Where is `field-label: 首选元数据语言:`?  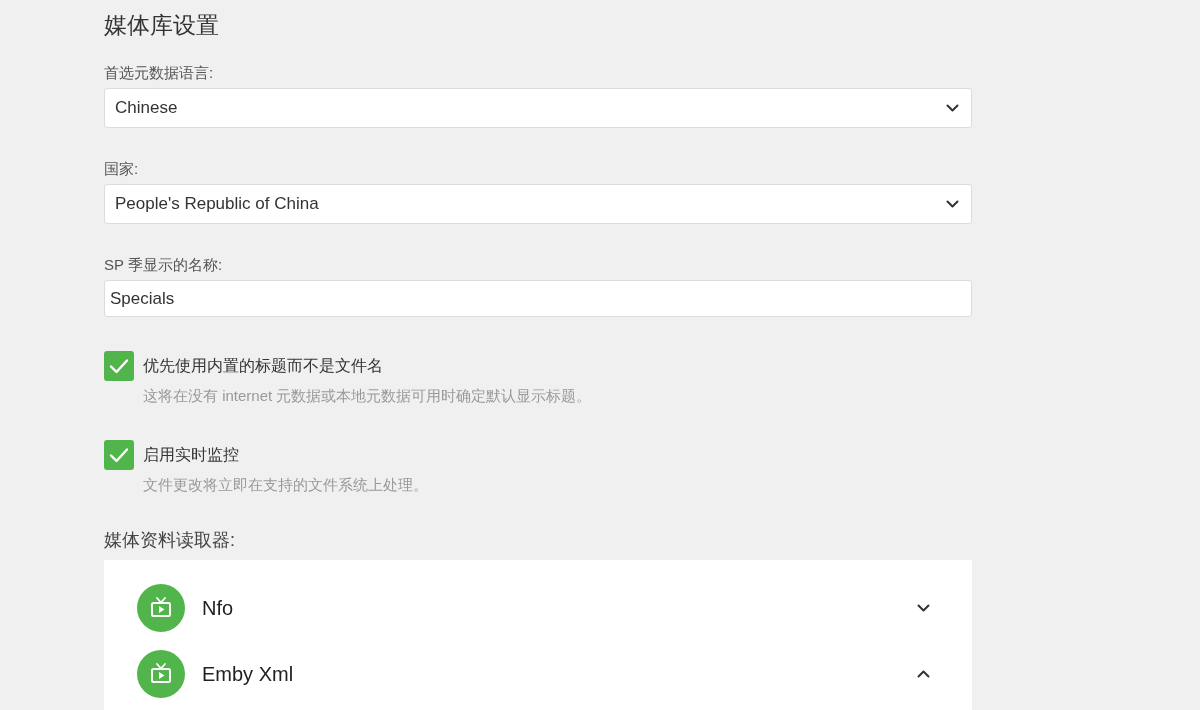
field-label: 首选元数据语言: is located at coordinates (159, 73).